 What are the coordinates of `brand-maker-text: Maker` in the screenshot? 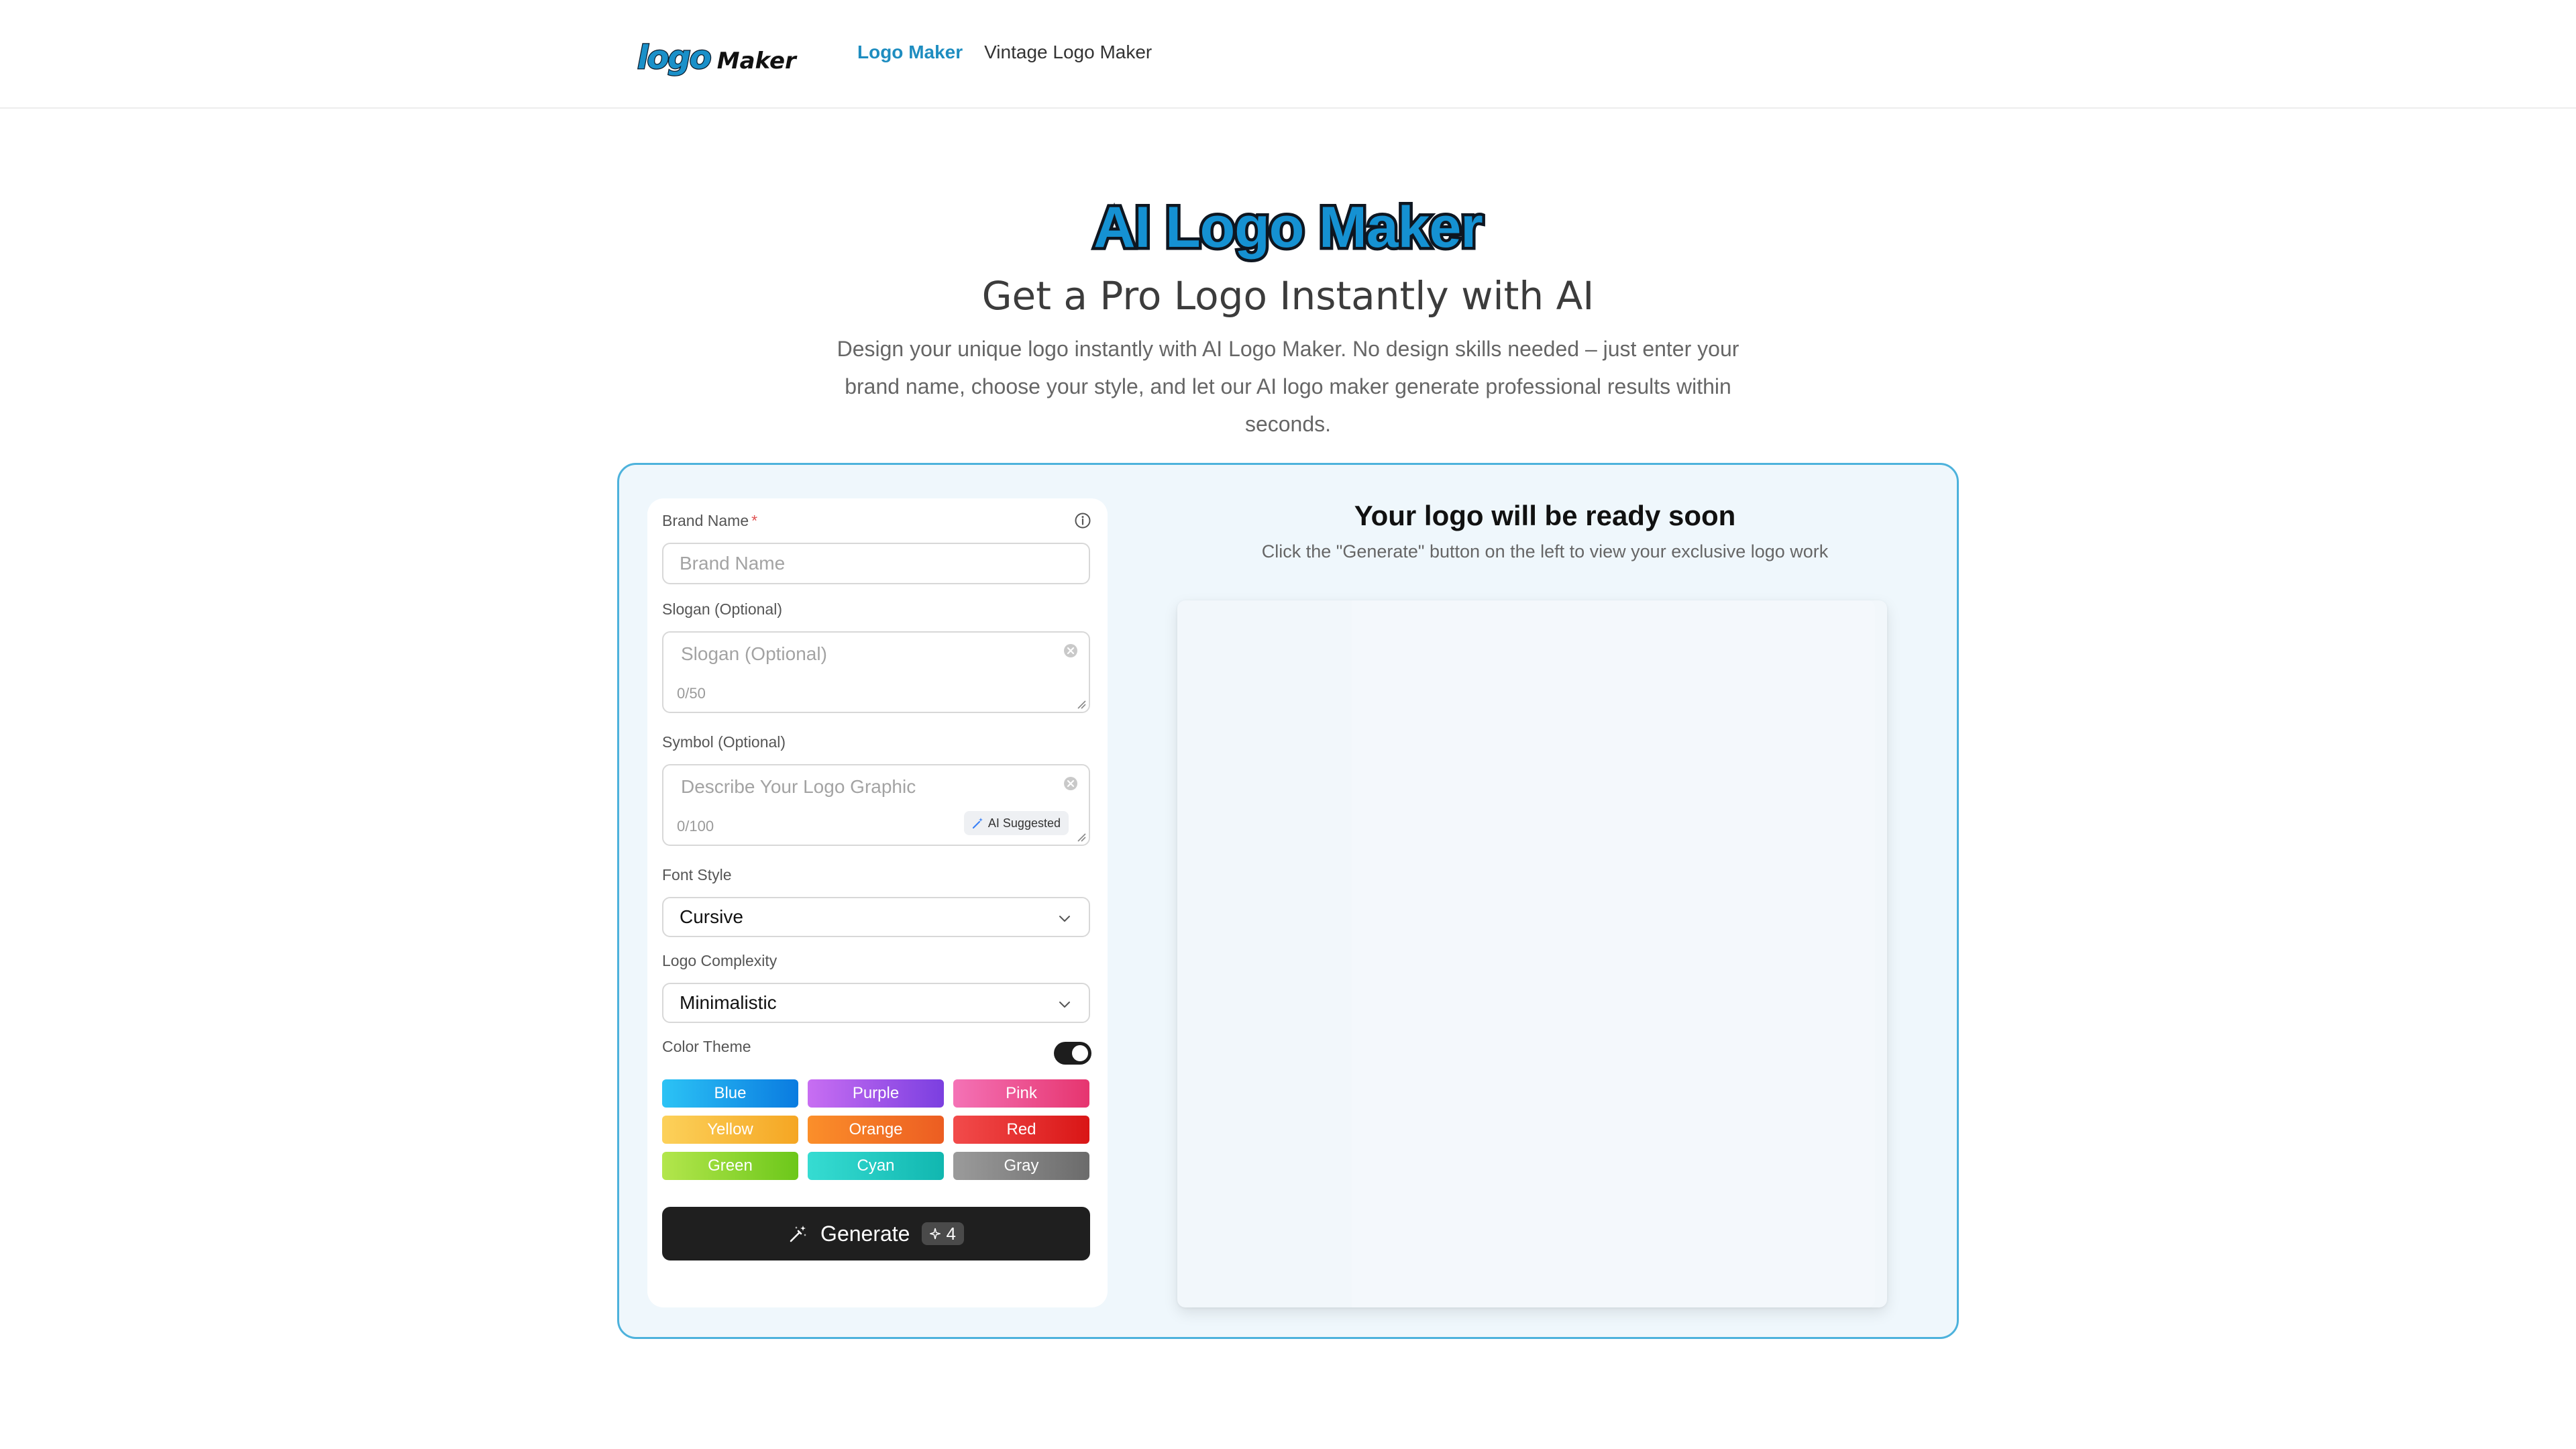 It's located at (756, 61).